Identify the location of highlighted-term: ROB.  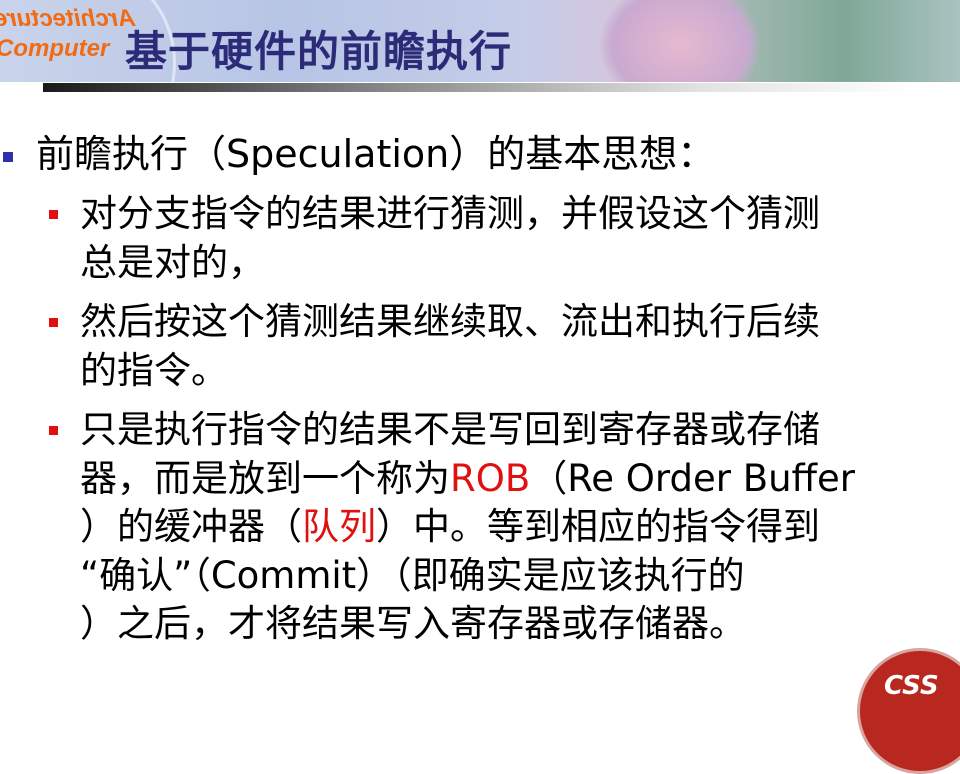
(490, 478).